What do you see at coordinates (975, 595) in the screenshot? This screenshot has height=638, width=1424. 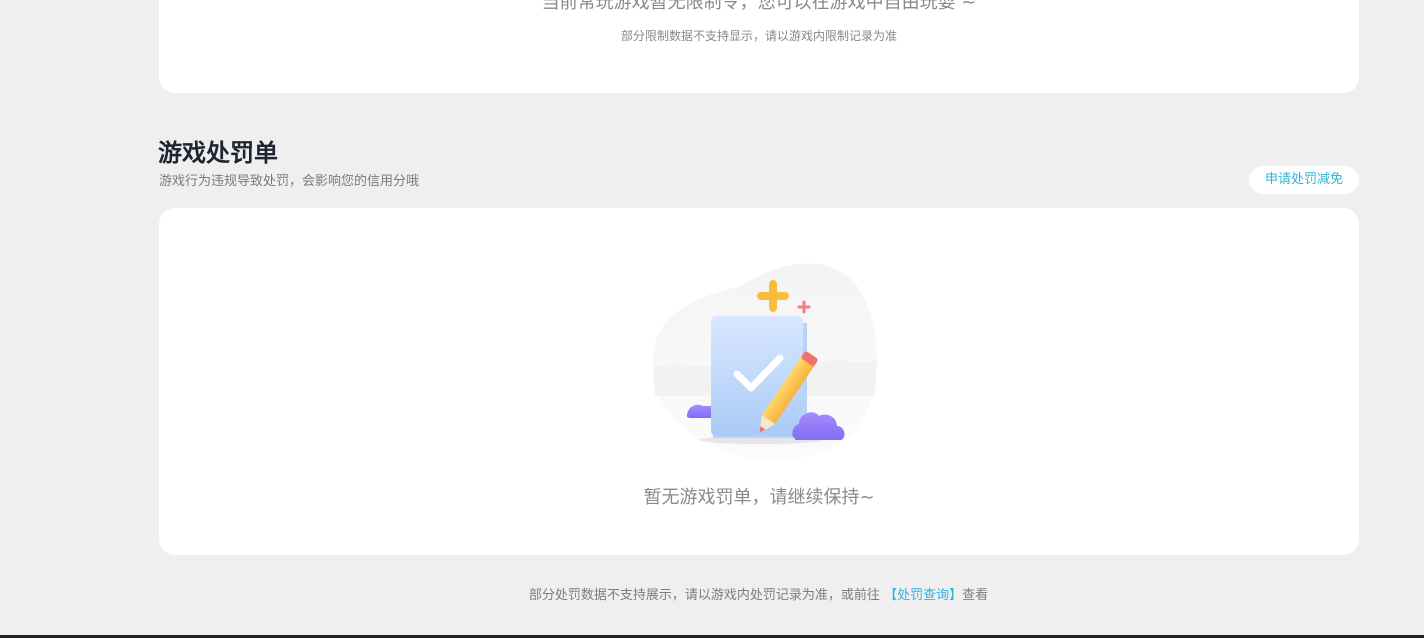 I see `footer-note-suffix: 查看` at bounding box center [975, 595].